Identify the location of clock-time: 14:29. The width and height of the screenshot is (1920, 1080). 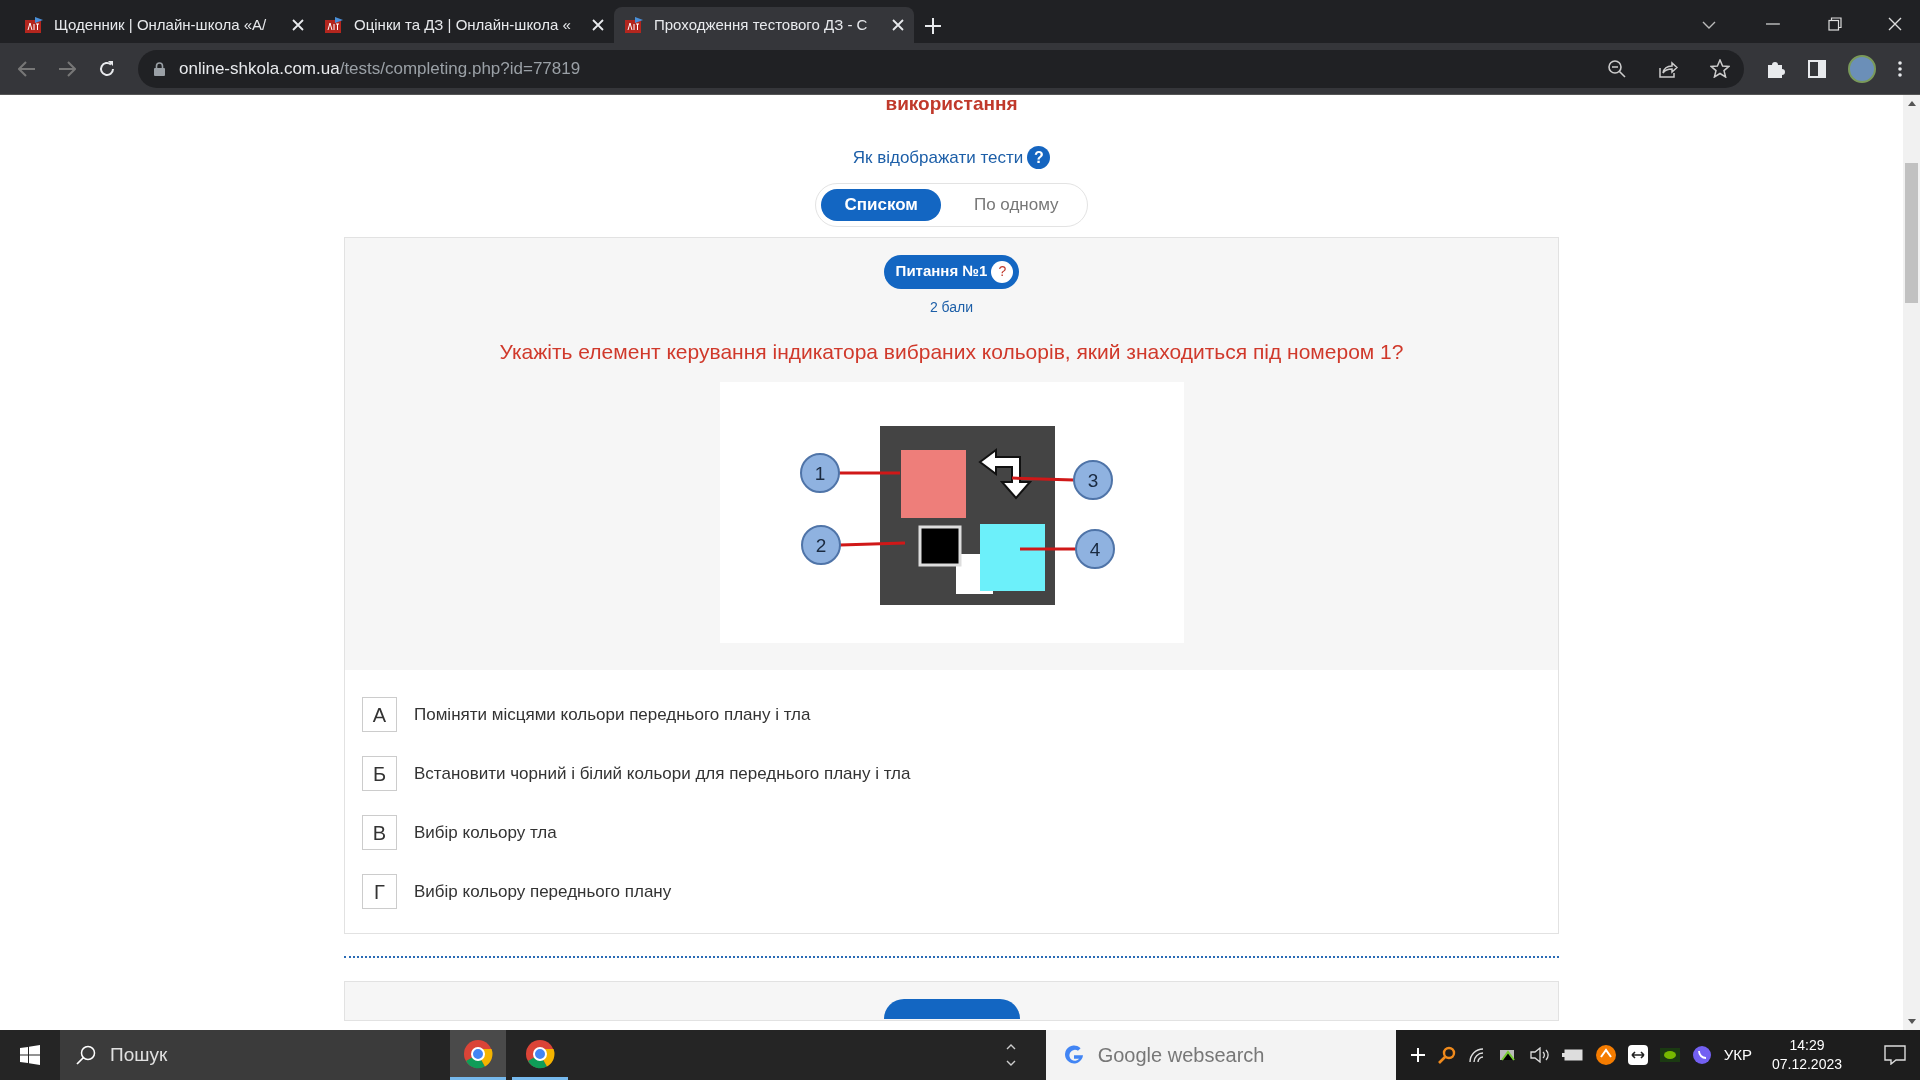
(1807, 1045).